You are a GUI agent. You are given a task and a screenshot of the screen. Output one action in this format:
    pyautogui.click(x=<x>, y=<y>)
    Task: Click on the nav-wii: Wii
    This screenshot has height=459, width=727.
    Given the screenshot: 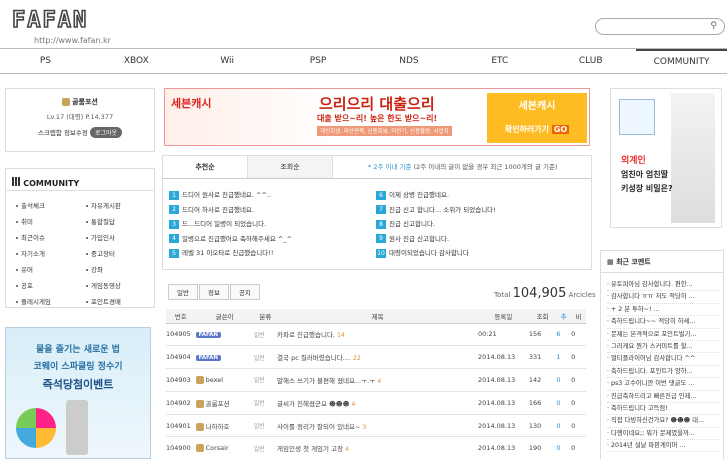 What is the action you would take?
    pyautogui.click(x=227, y=61)
    